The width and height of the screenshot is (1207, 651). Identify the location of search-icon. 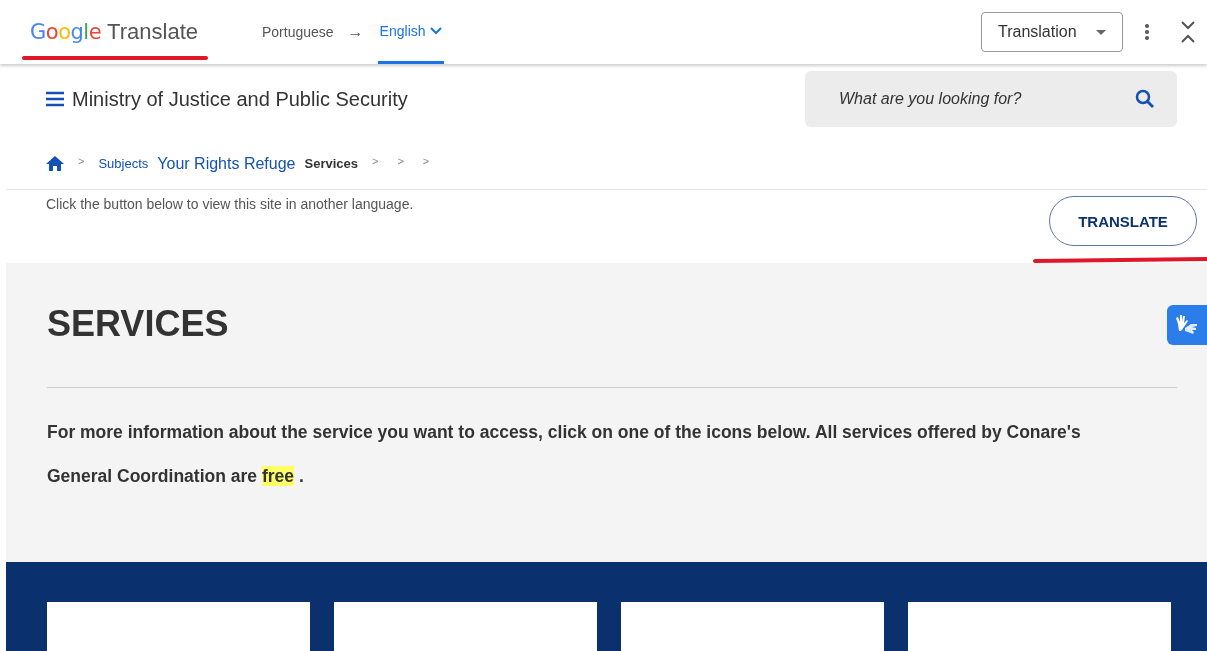
(1145, 99).